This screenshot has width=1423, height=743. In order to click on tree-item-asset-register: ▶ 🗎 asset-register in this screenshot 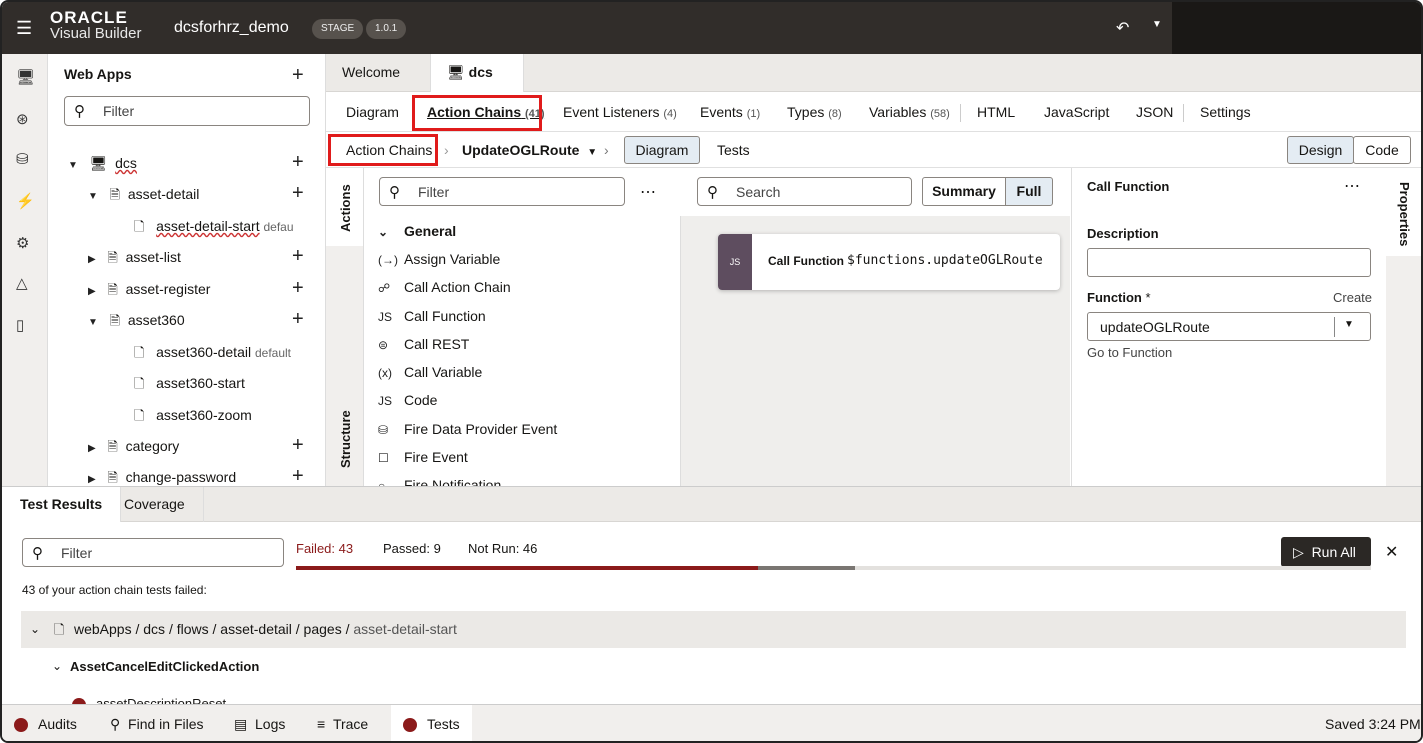, I will do `click(149, 289)`.